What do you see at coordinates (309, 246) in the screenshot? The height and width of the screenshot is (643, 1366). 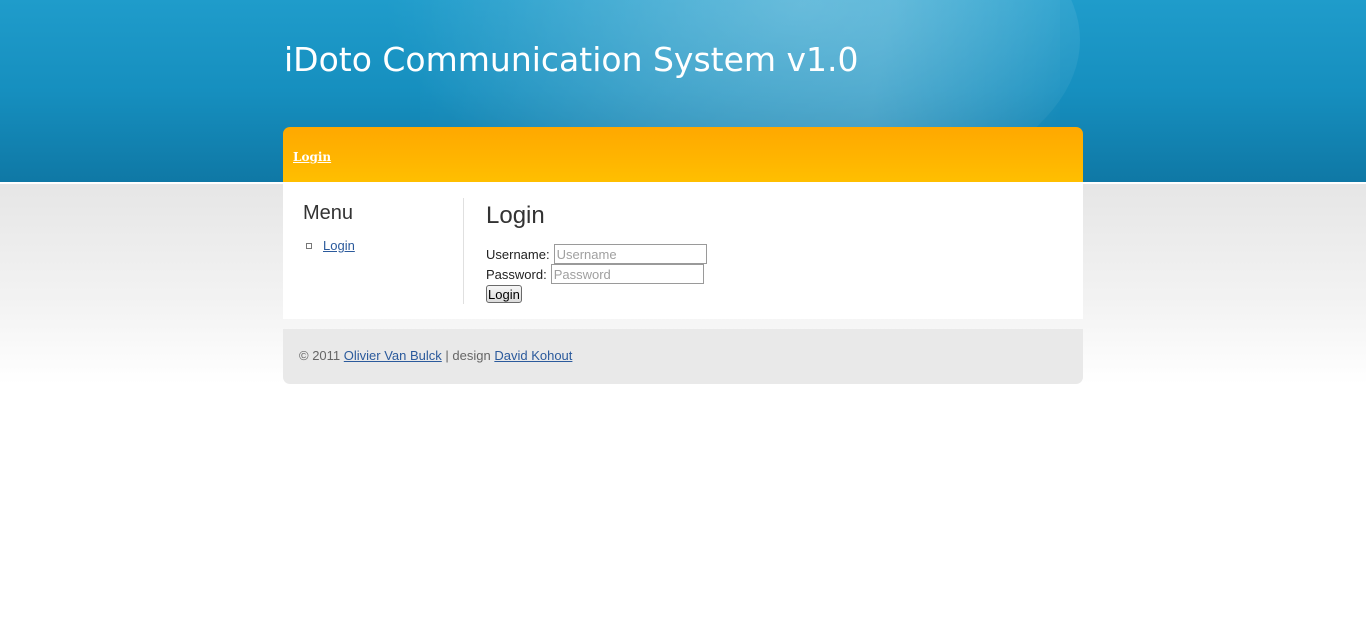 I see `square-bullet-icon` at bounding box center [309, 246].